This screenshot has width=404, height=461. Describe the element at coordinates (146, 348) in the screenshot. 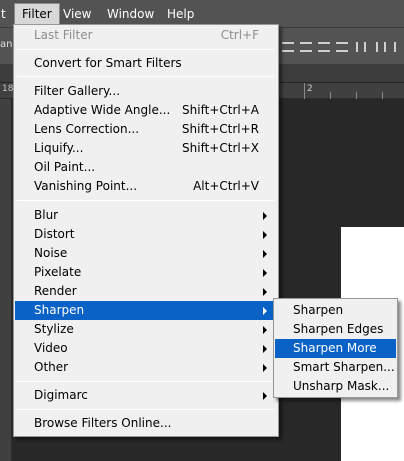

I see `menu-item-video: Video` at that location.